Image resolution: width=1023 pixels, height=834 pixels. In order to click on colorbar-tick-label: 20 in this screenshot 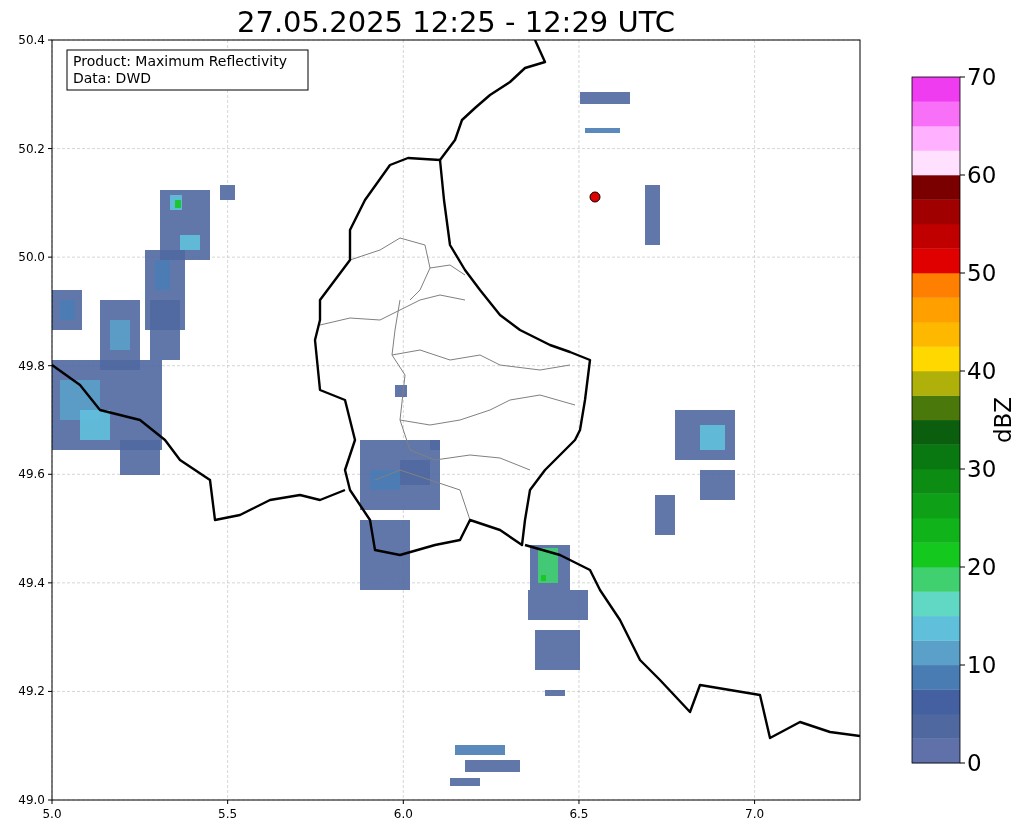, I will do `click(982, 567)`.